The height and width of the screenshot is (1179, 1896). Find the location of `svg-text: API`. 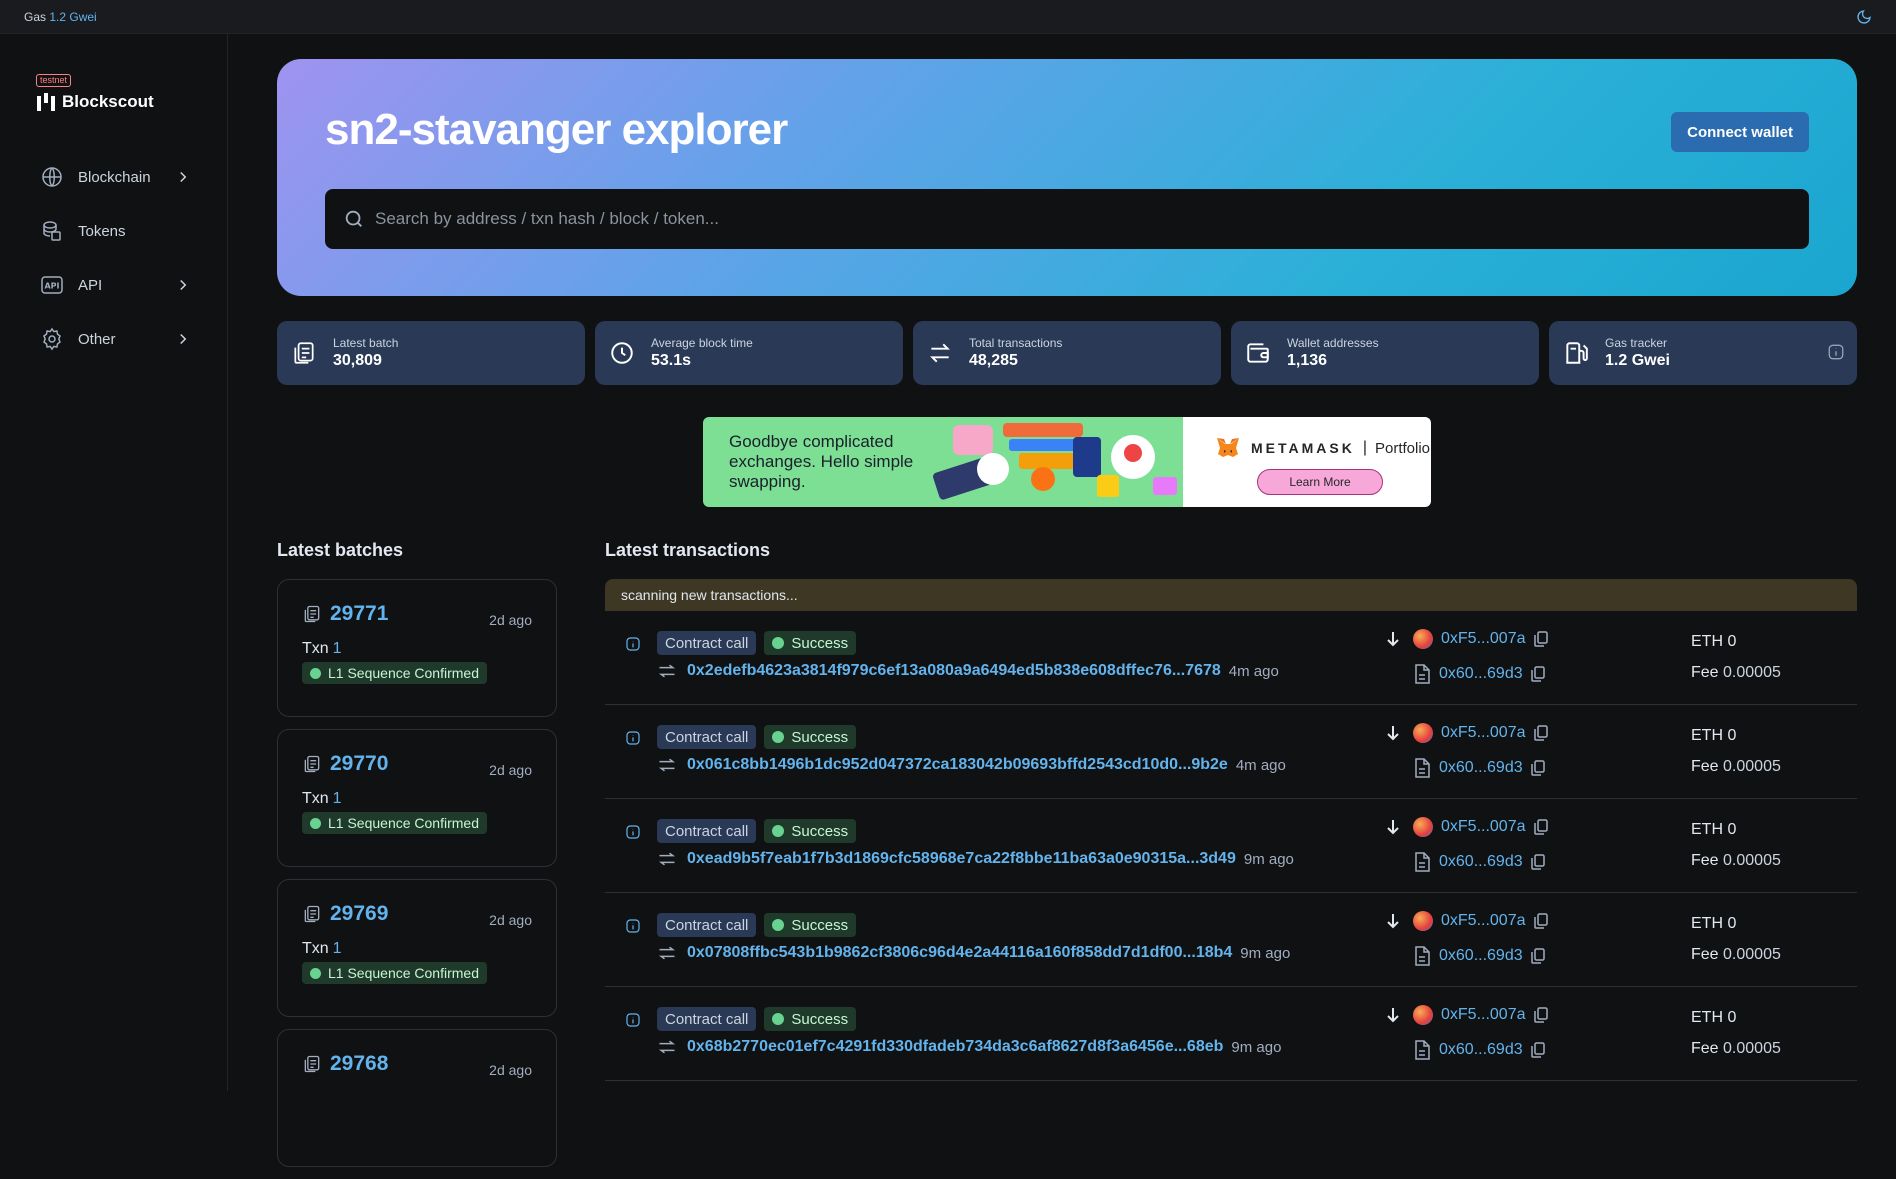

svg-text: API is located at coordinates (51, 286).